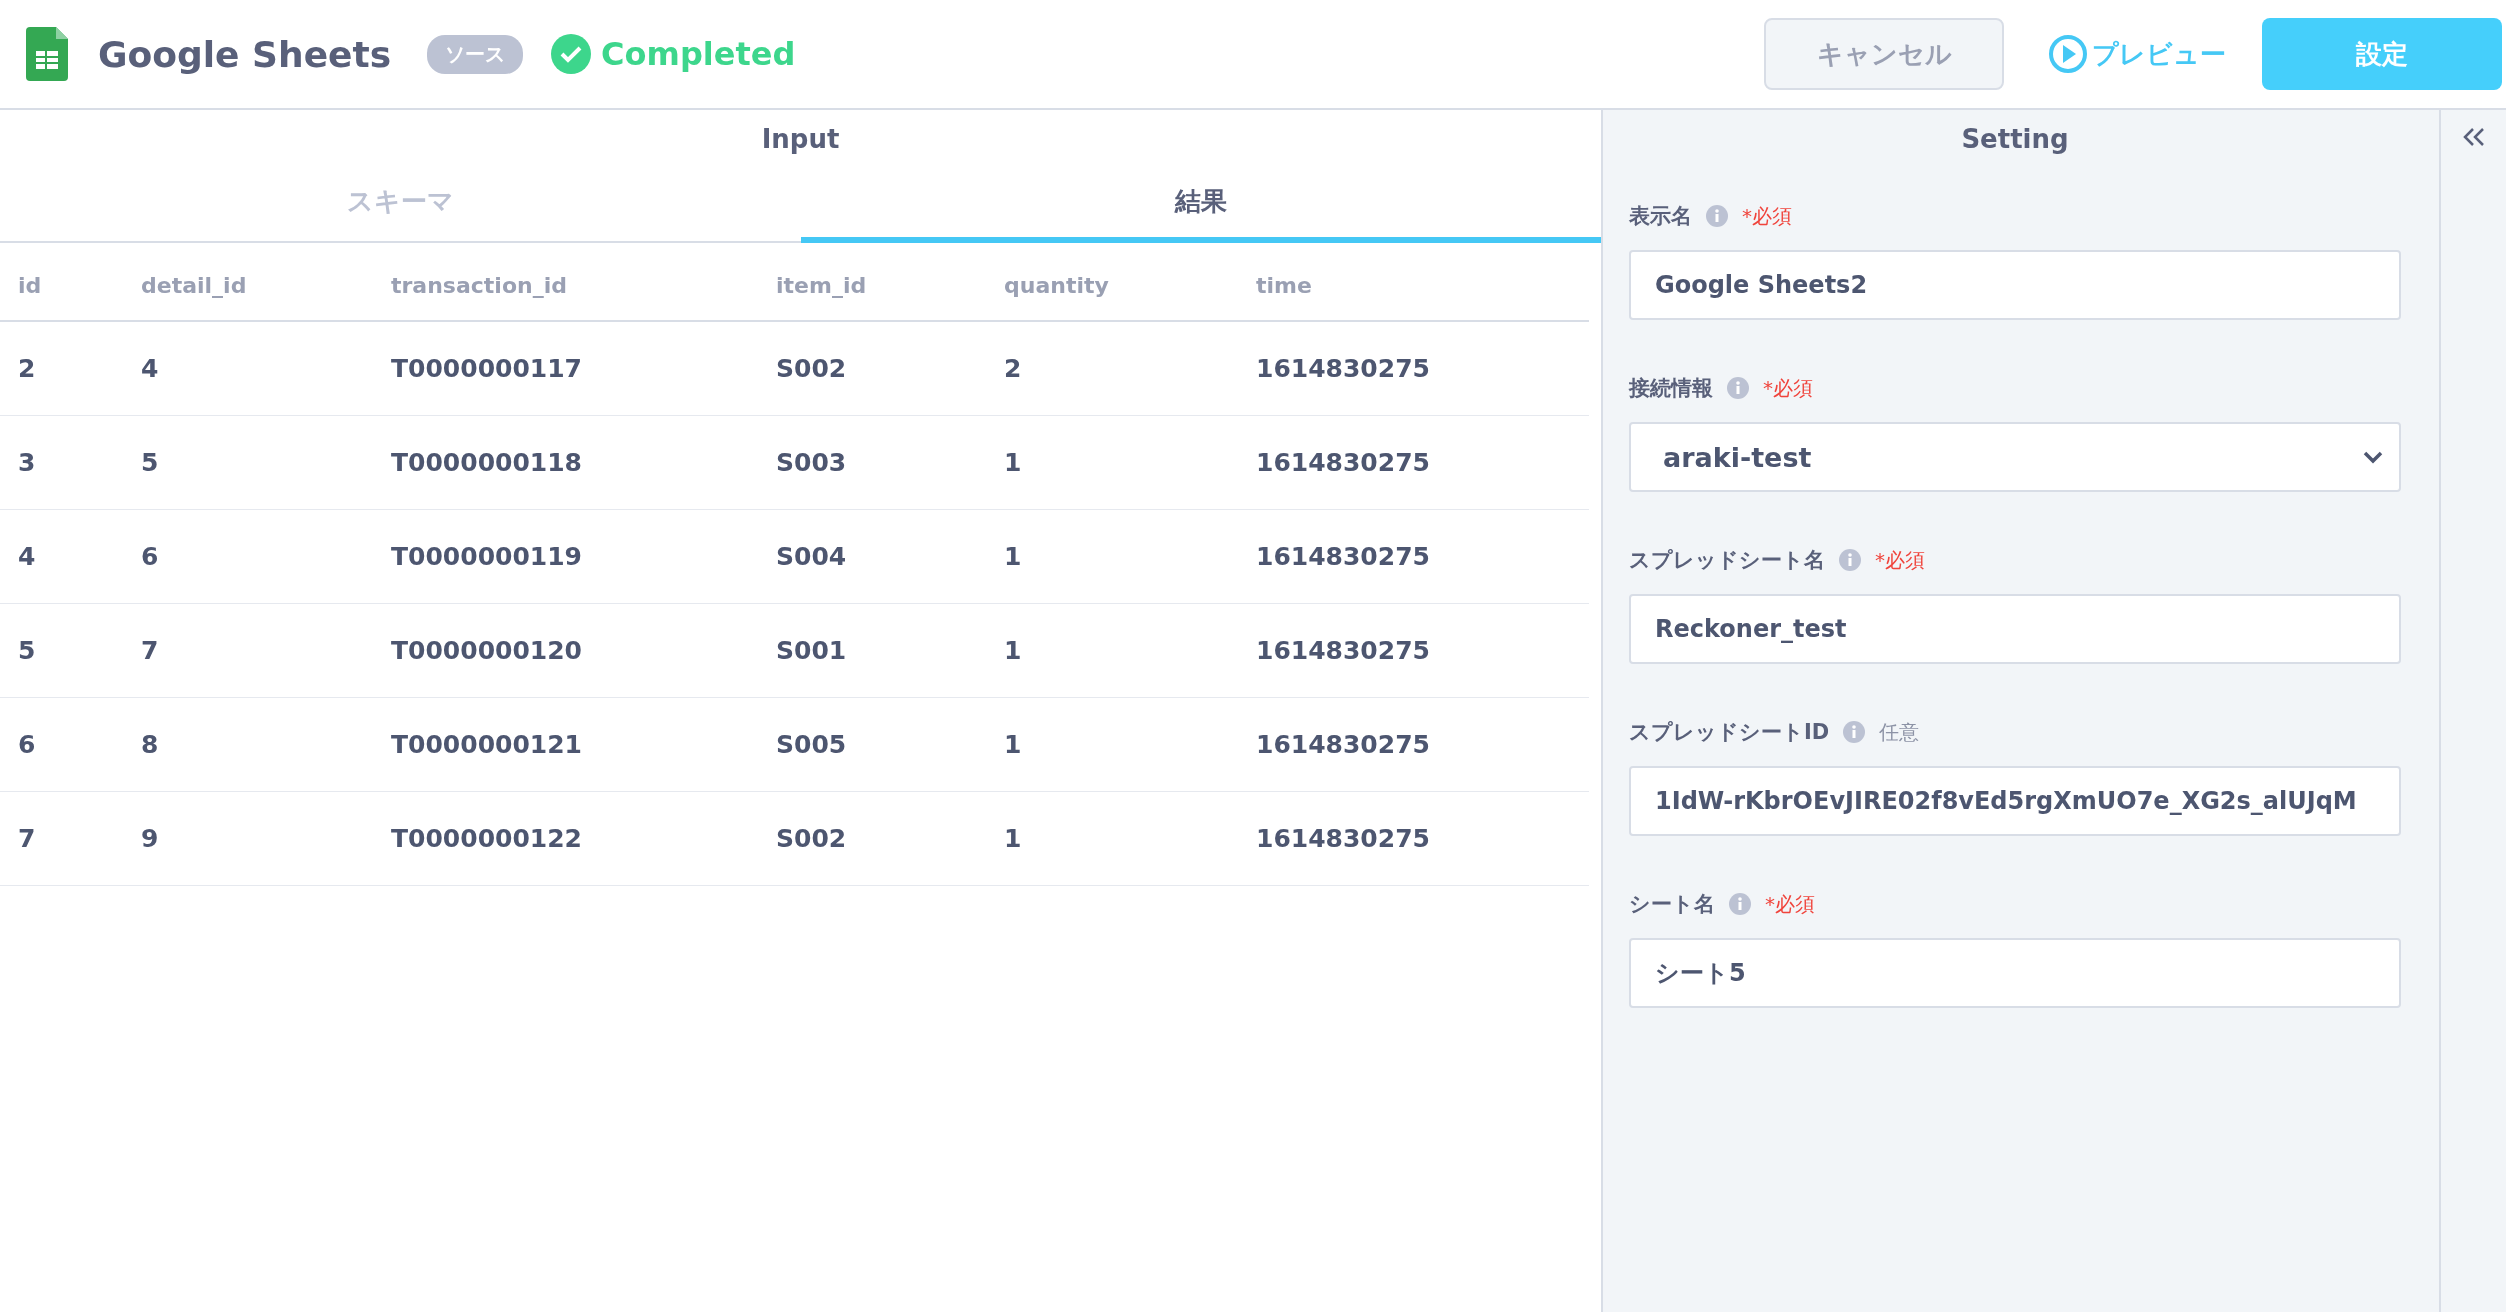  What do you see at coordinates (245, 54) in the screenshot?
I see `page-title: Google Sheets` at bounding box center [245, 54].